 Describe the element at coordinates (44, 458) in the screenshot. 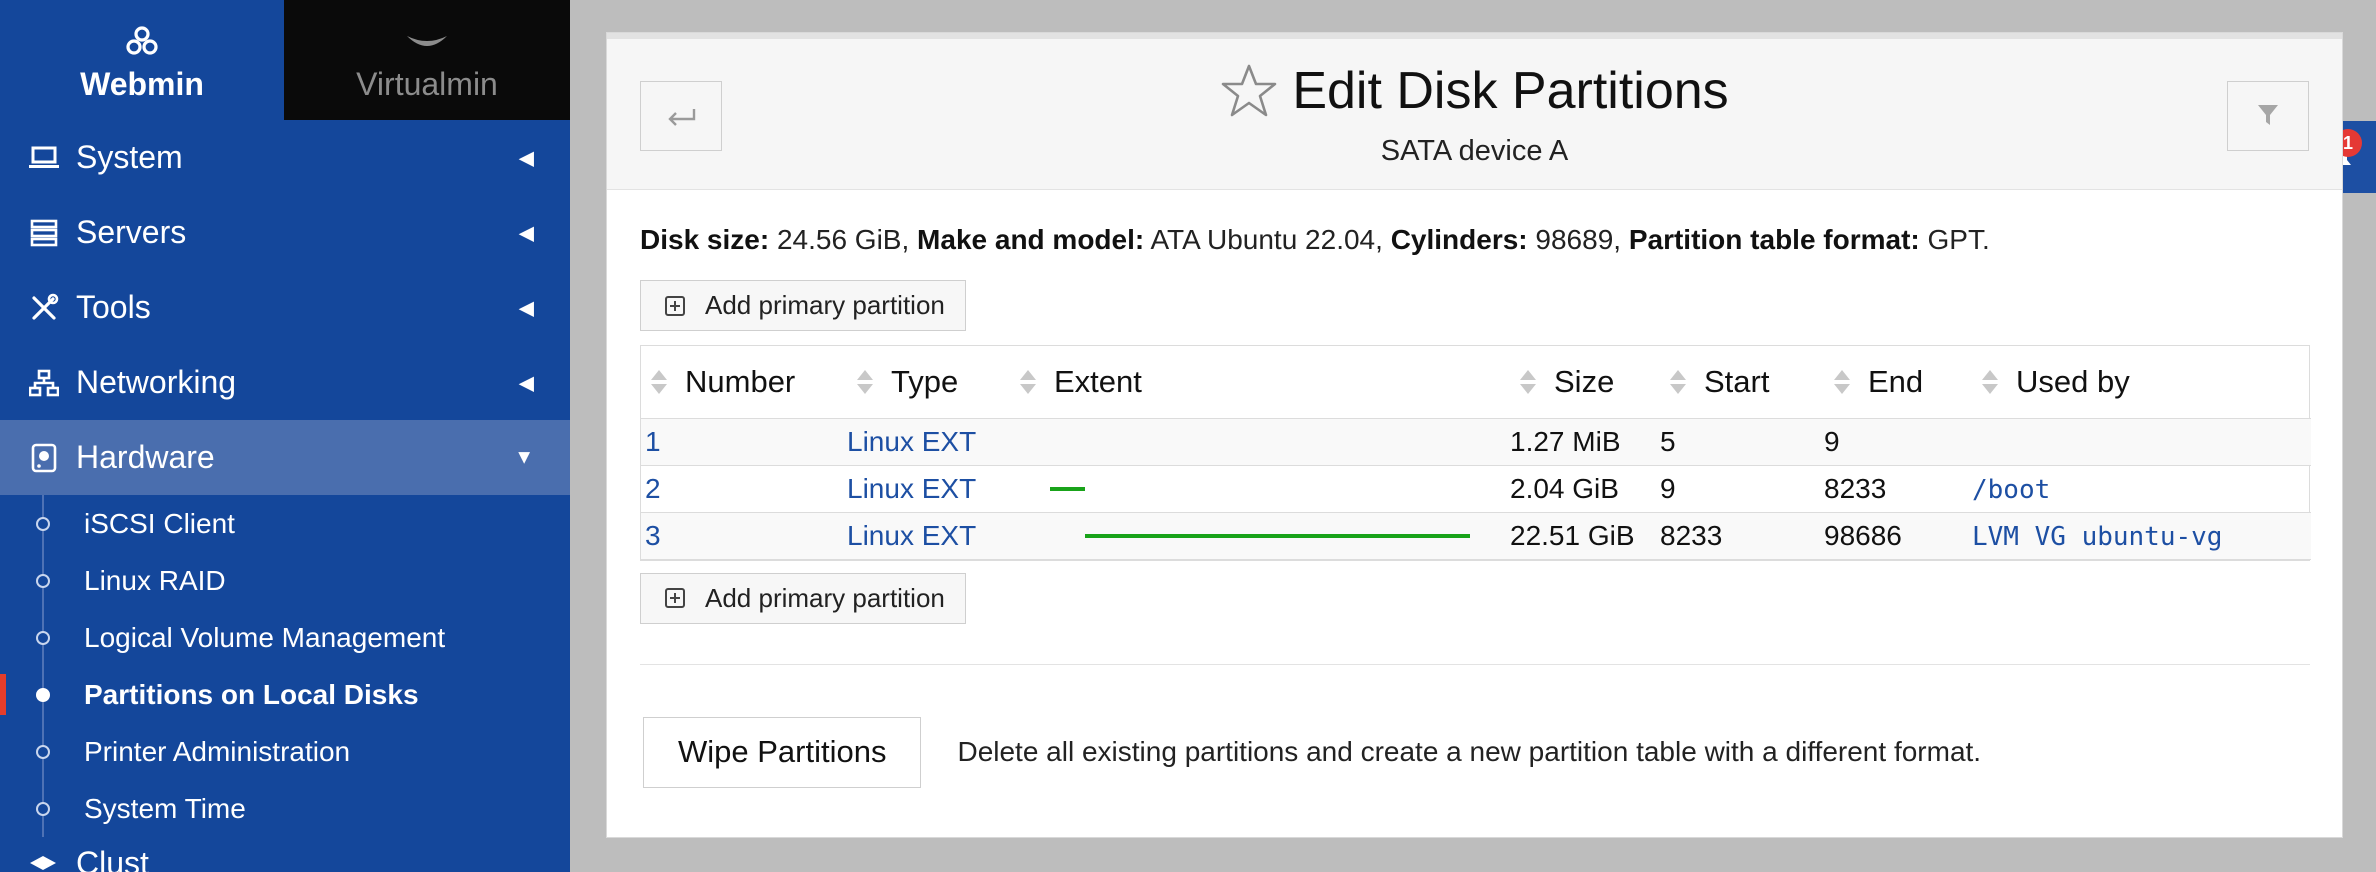

I see `harddisk-icon` at that location.